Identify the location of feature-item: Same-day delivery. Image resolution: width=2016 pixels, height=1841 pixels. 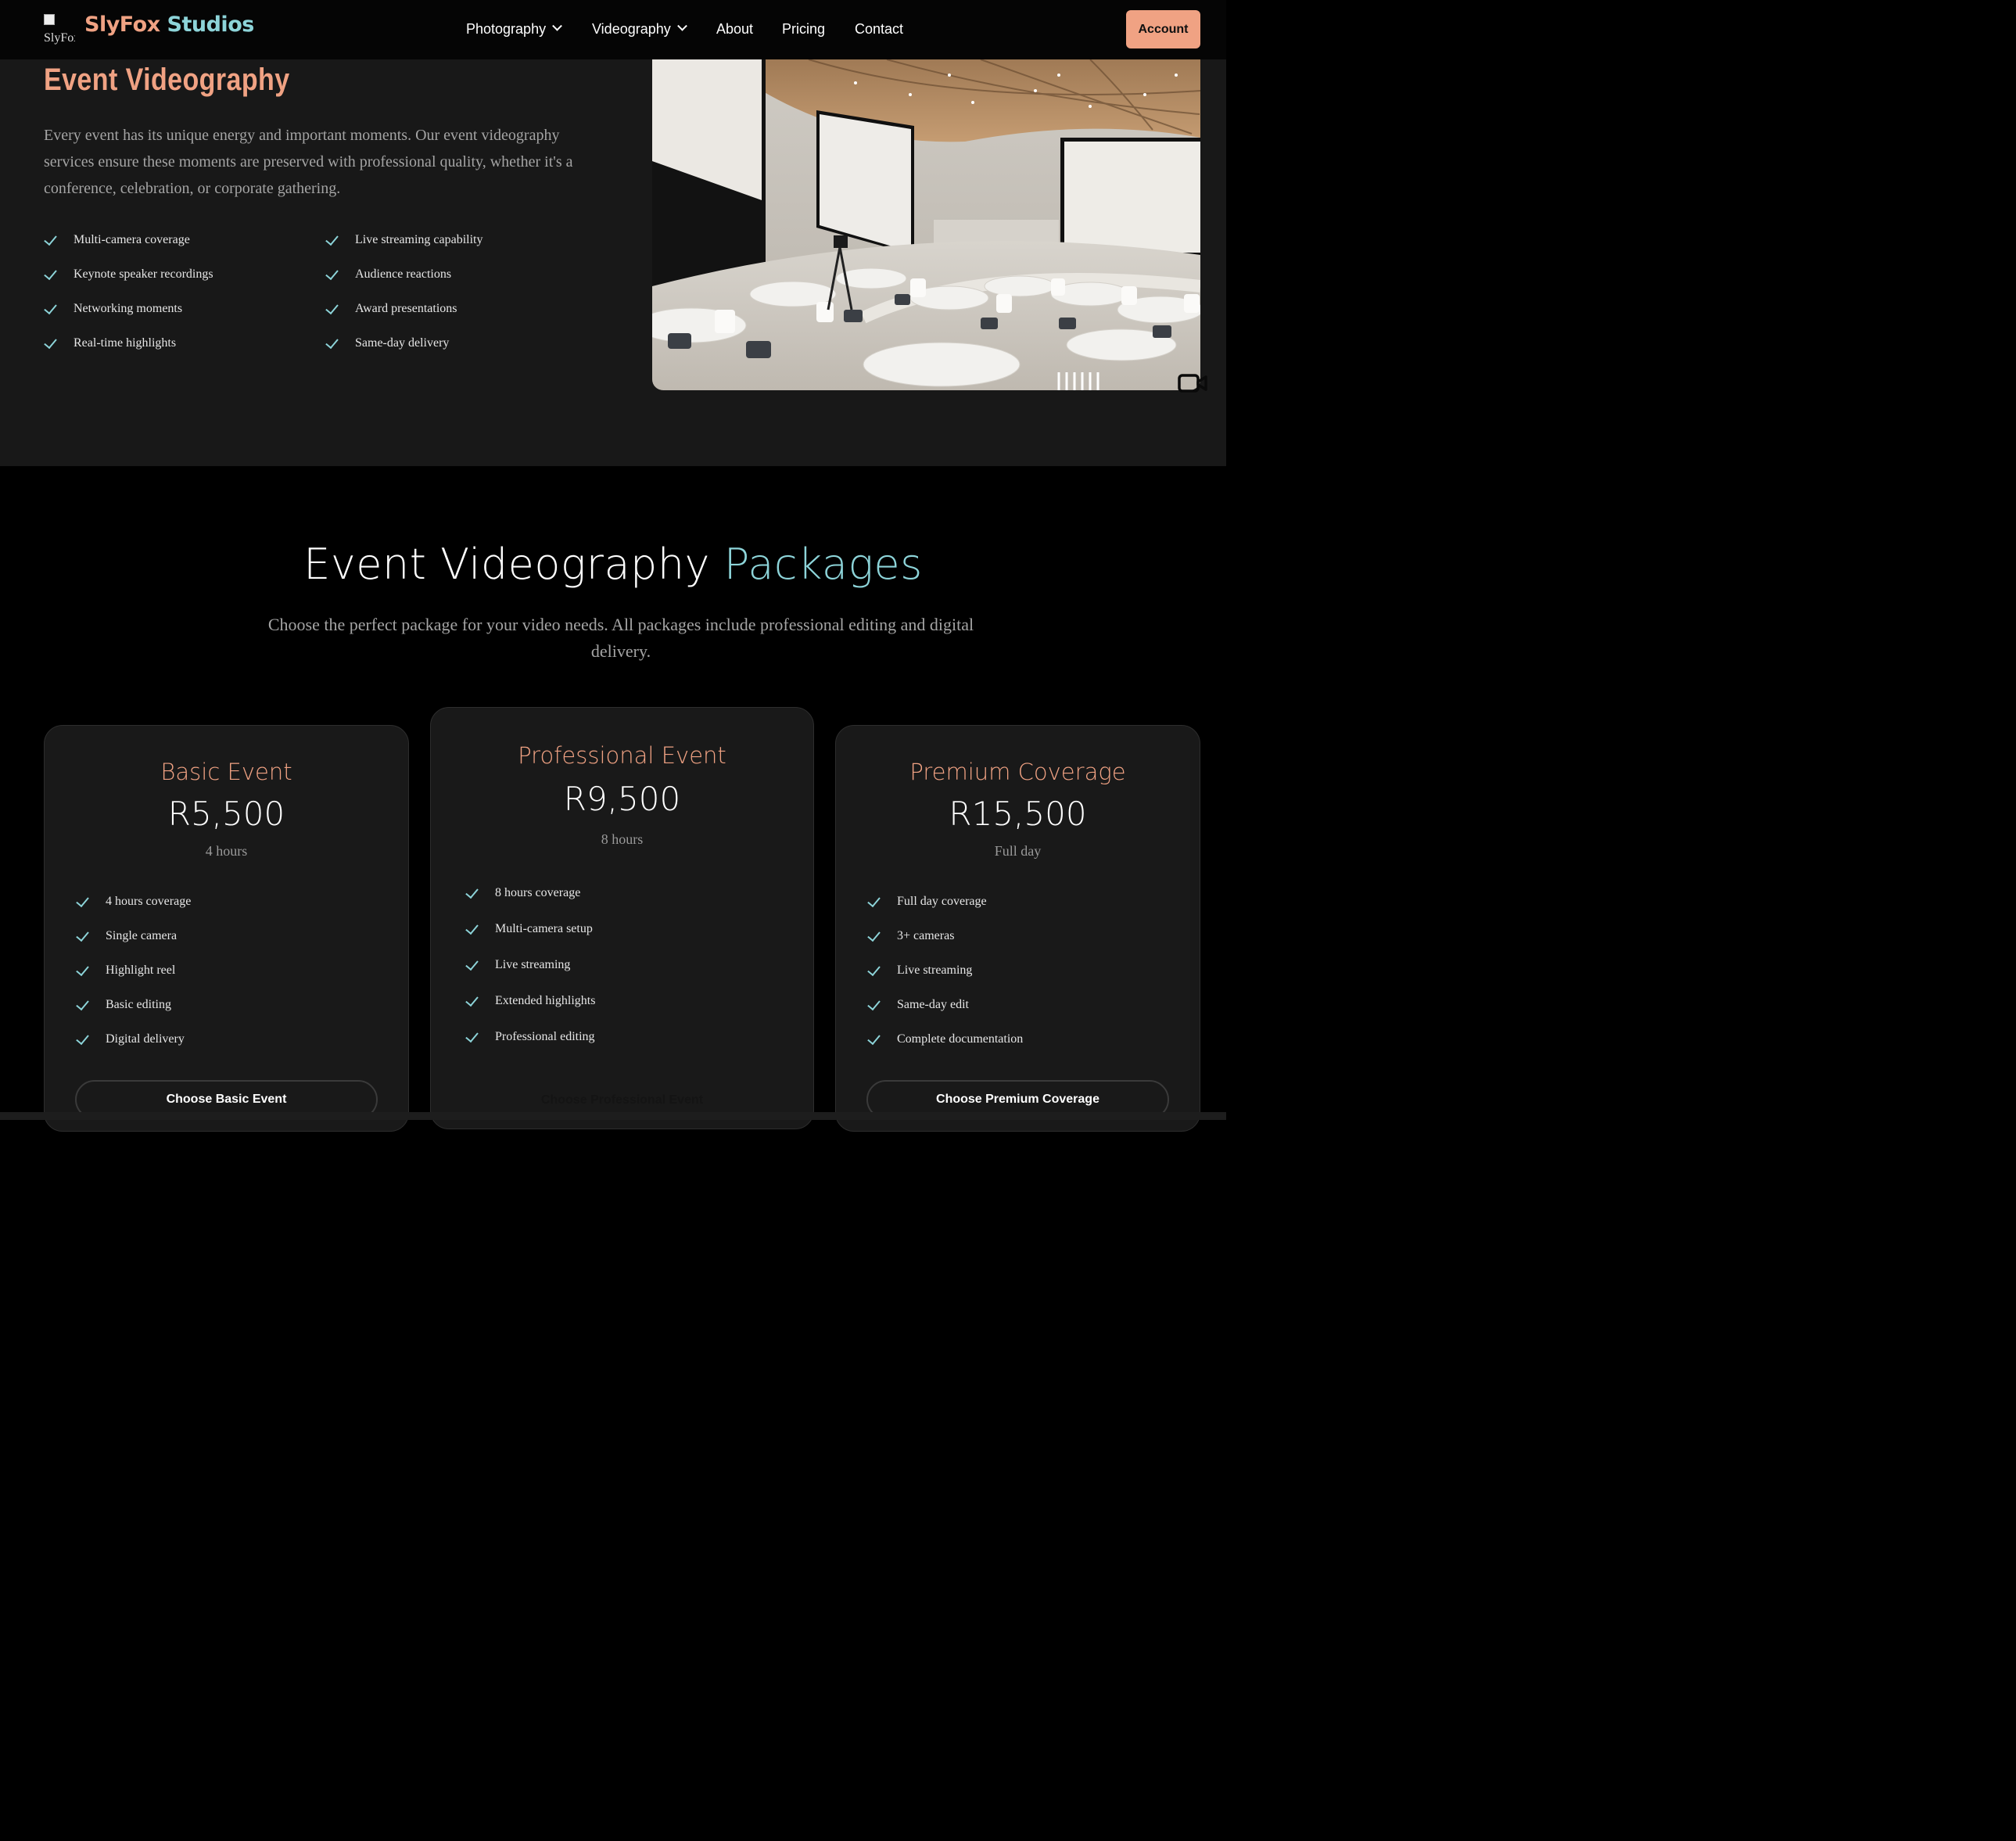
(387, 343).